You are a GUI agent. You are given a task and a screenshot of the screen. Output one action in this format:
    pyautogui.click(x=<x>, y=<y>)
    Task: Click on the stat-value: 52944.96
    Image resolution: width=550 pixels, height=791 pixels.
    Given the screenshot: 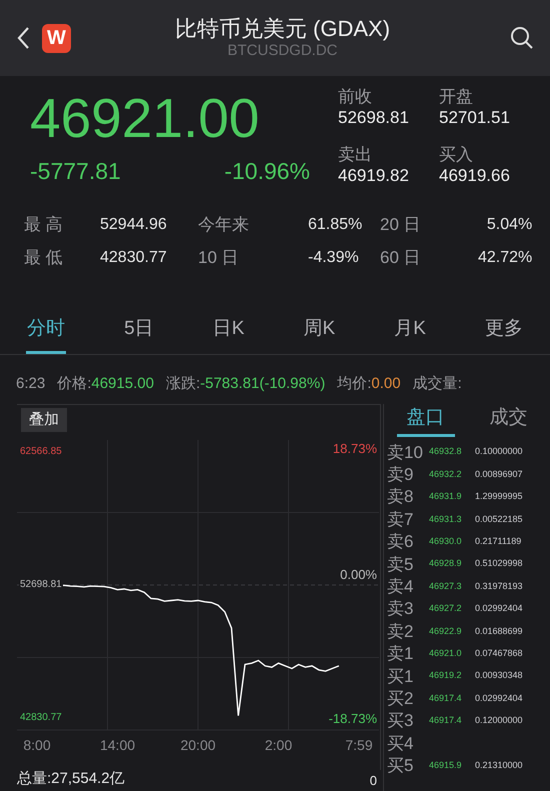 What is the action you would take?
    pyautogui.click(x=134, y=224)
    